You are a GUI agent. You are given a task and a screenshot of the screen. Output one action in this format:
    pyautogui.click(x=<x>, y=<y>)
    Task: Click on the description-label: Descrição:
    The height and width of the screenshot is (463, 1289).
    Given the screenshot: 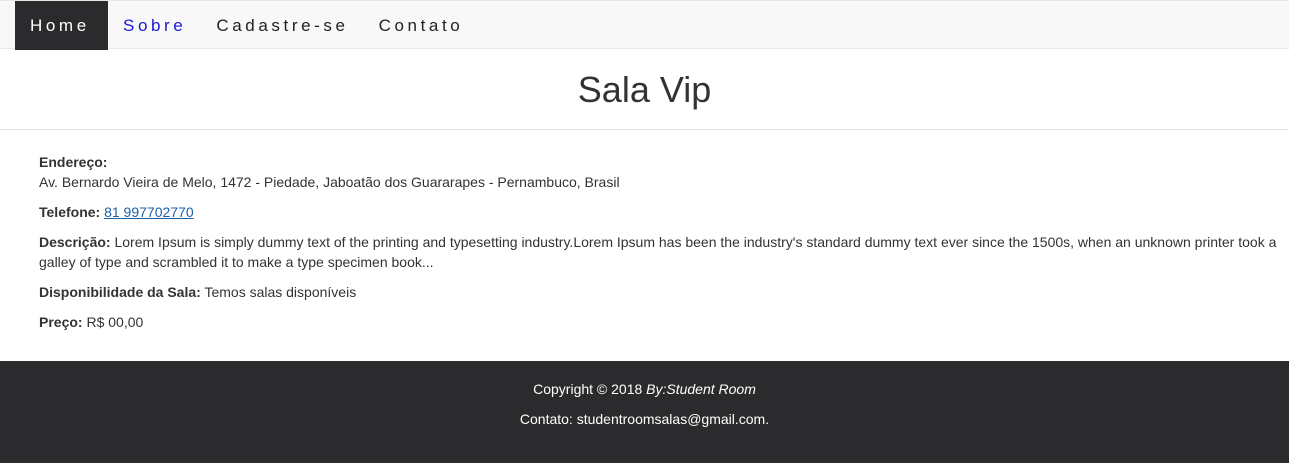 What is the action you would take?
    pyautogui.click(x=75, y=242)
    